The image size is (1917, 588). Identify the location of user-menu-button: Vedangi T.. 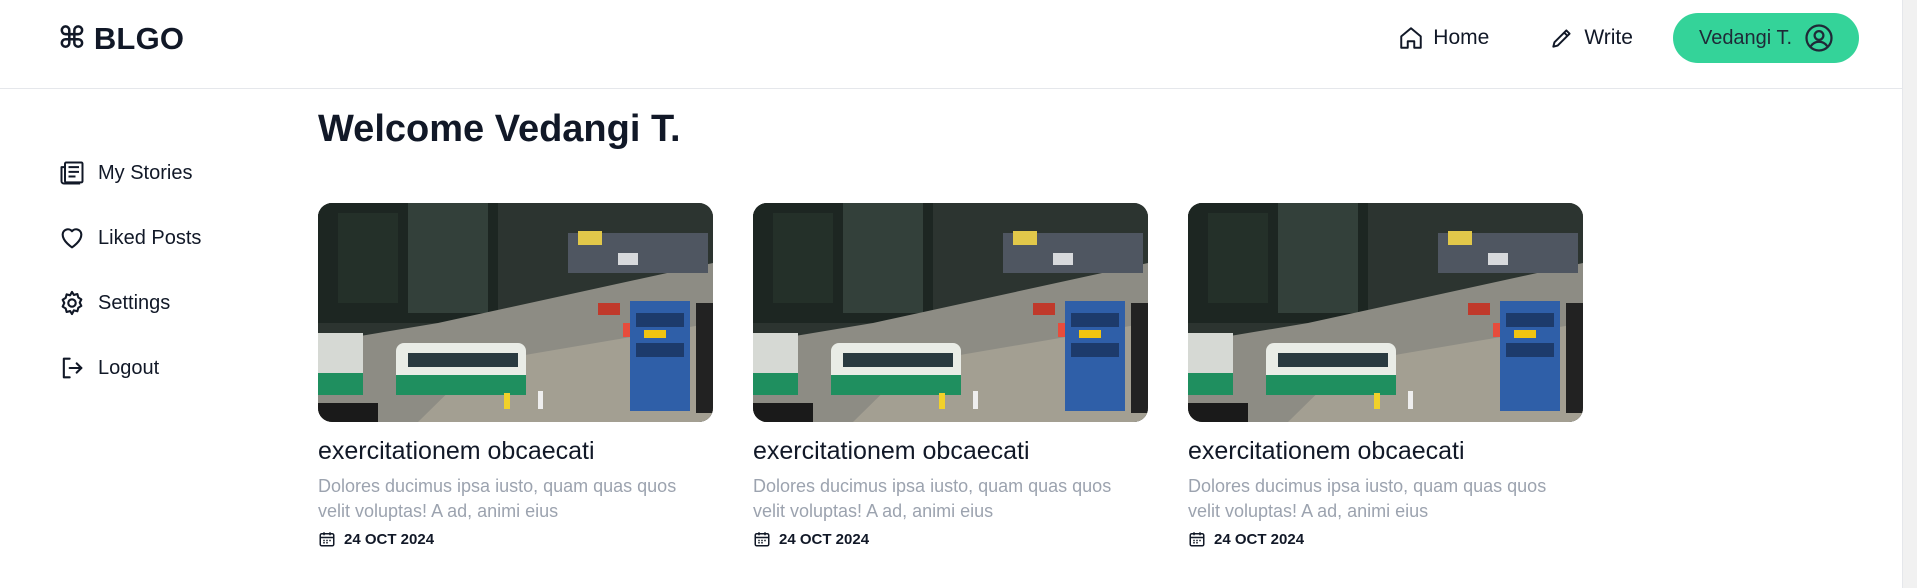
(1765, 38).